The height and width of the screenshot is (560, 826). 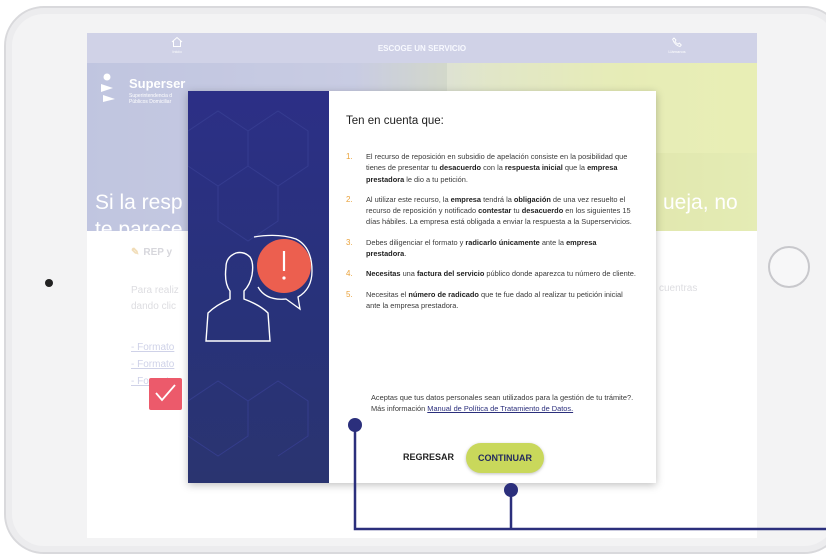 What do you see at coordinates (355, 425) in the screenshot?
I see `guide-dot-checkbox` at bounding box center [355, 425].